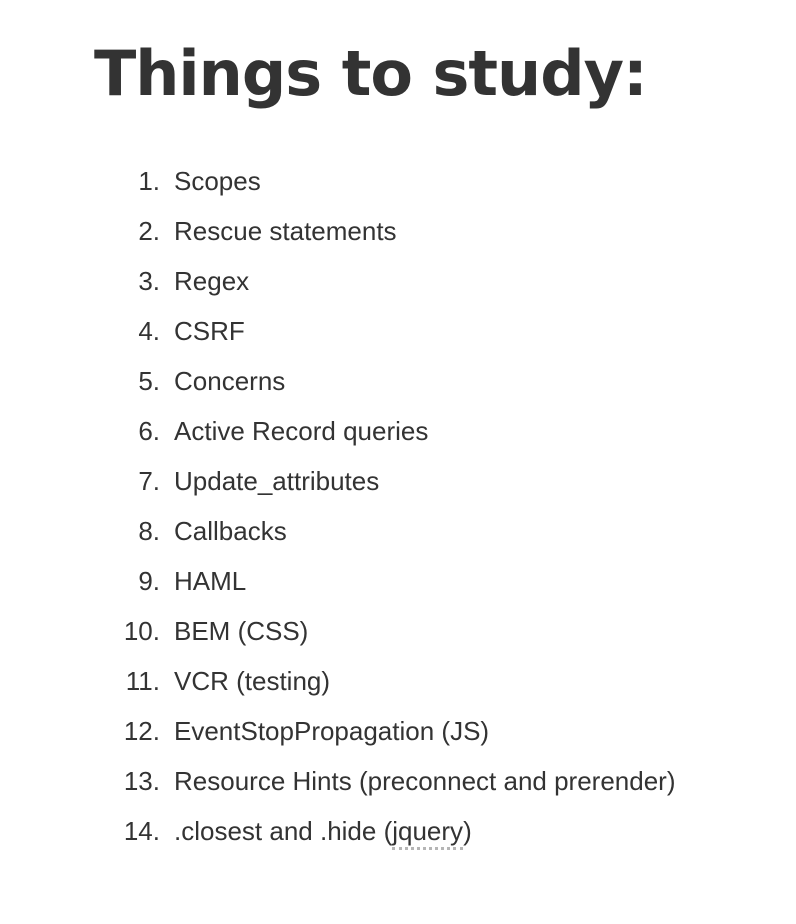 This screenshot has height=924, width=796. Describe the element at coordinates (210, 580) in the screenshot. I see `list-item-text: HAML` at that location.